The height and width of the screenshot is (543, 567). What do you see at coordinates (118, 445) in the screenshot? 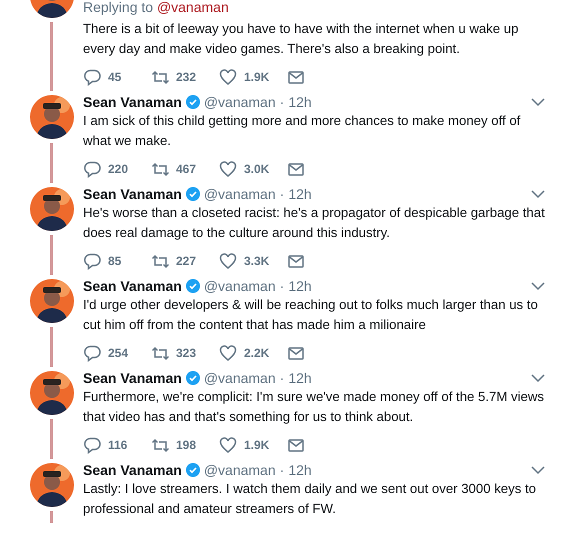
I see `reply-count: 116` at bounding box center [118, 445].